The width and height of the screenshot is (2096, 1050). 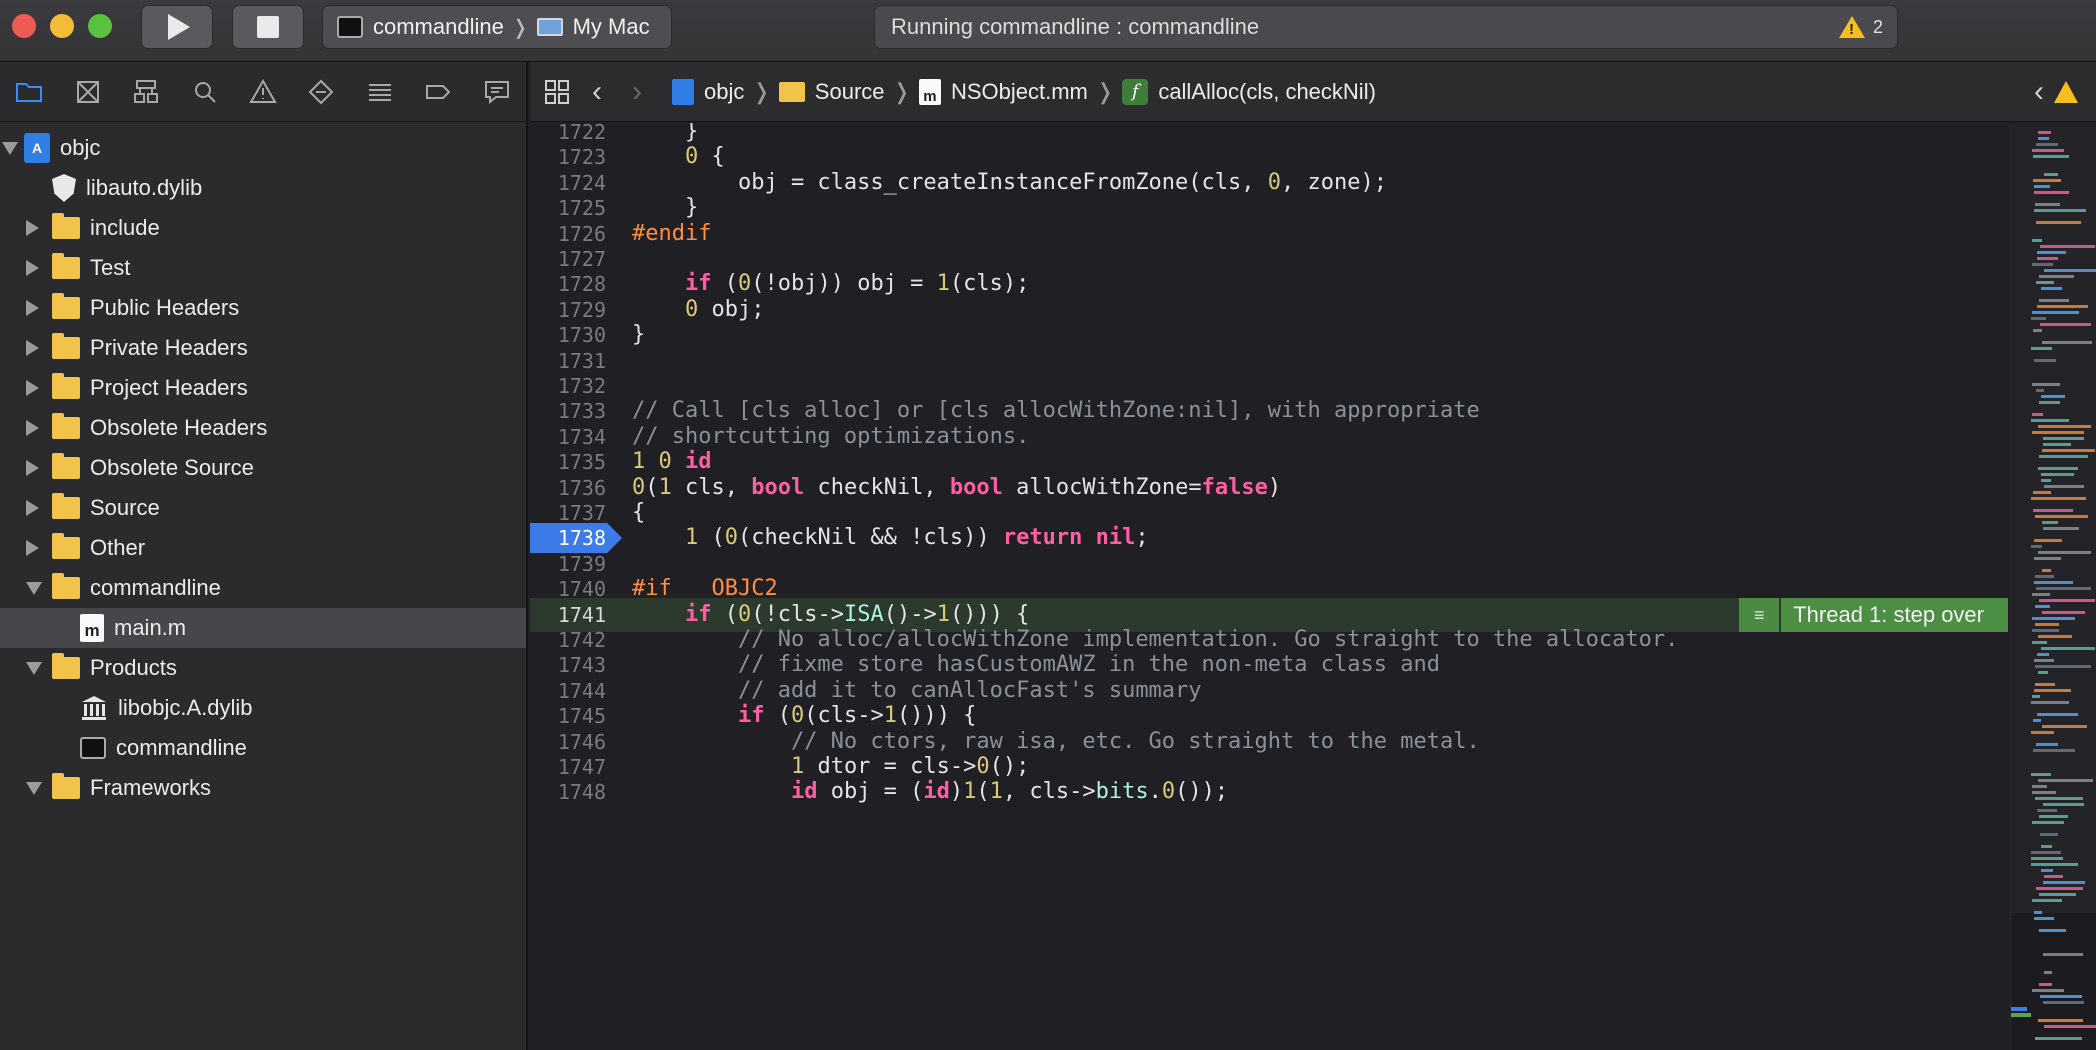 What do you see at coordinates (24, 26) in the screenshot?
I see `close-window-button` at bounding box center [24, 26].